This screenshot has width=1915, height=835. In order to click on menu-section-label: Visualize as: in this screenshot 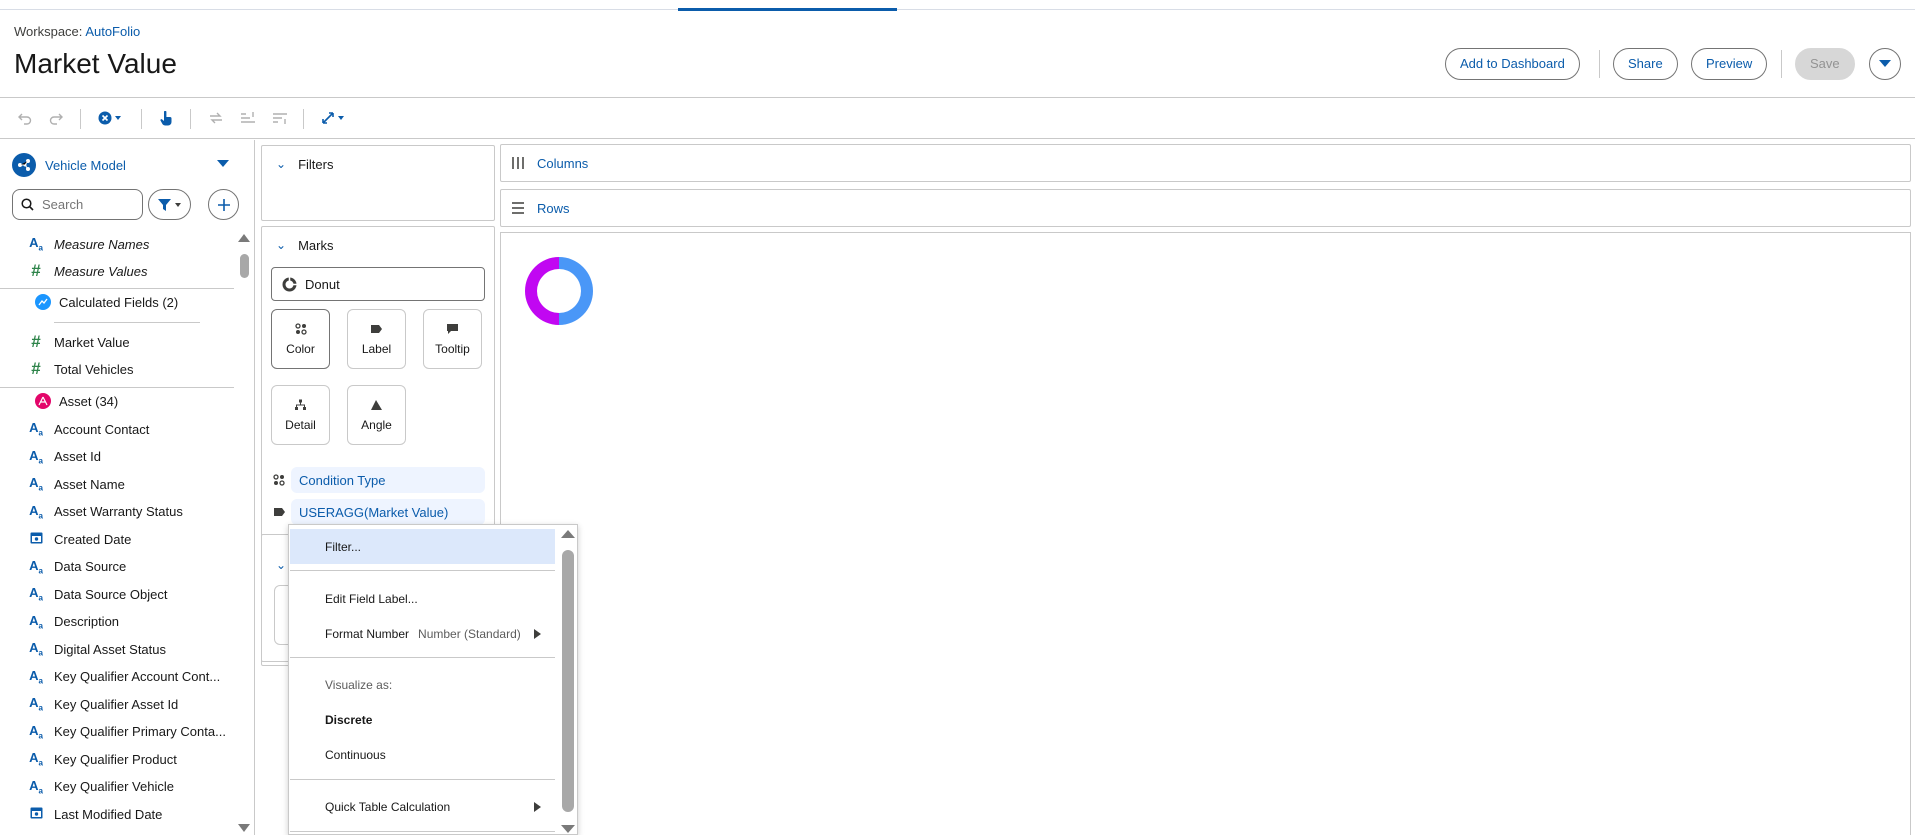, I will do `click(359, 684)`.